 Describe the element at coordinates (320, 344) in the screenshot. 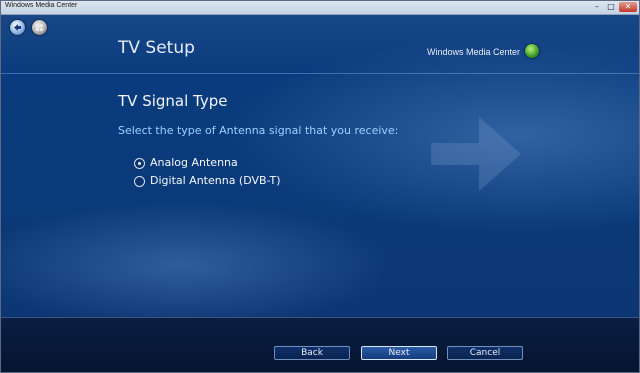

I see `footer-bar: Back Next Cancel` at that location.